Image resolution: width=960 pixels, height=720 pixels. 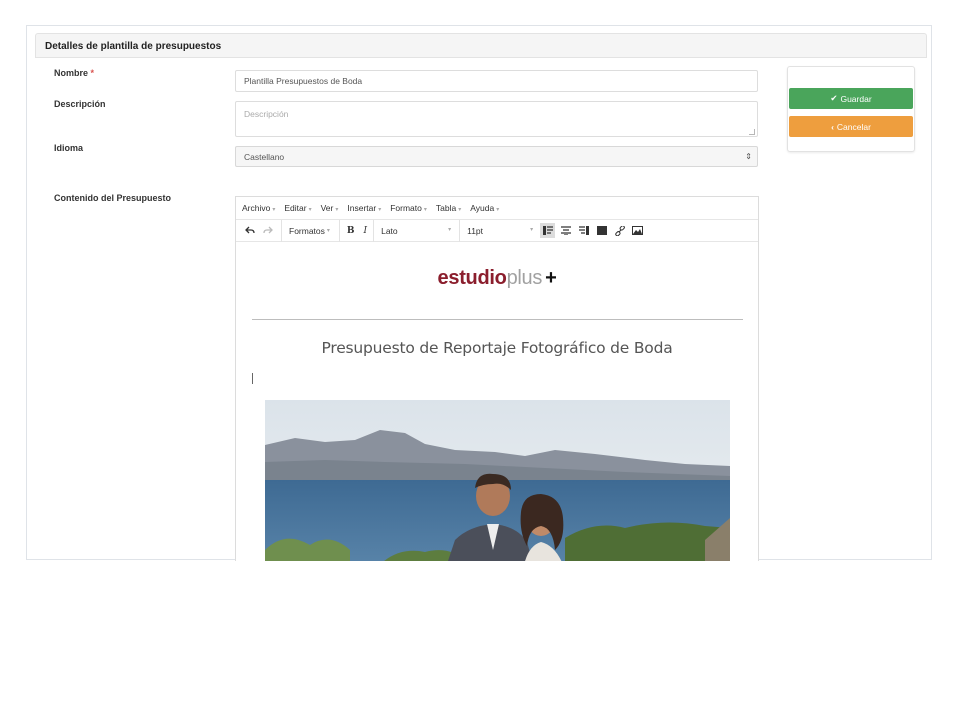 What do you see at coordinates (583, 230) in the screenshot?
I see `align-right-icon` at bounding box center [583, 230].